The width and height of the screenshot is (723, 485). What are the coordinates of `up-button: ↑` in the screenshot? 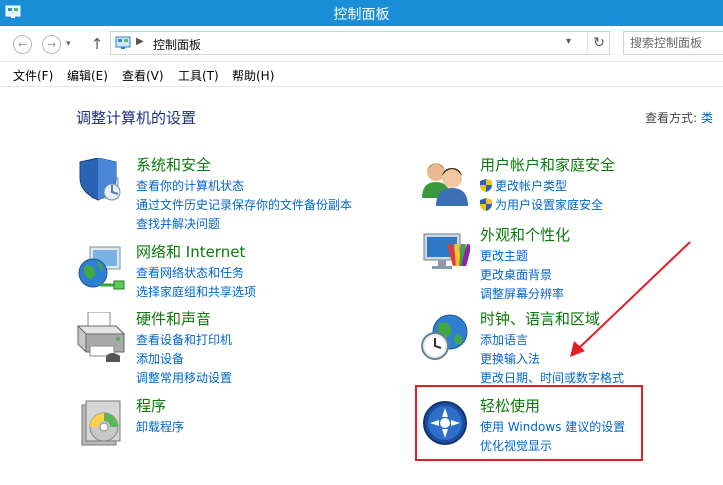 It's located at (97, 44).